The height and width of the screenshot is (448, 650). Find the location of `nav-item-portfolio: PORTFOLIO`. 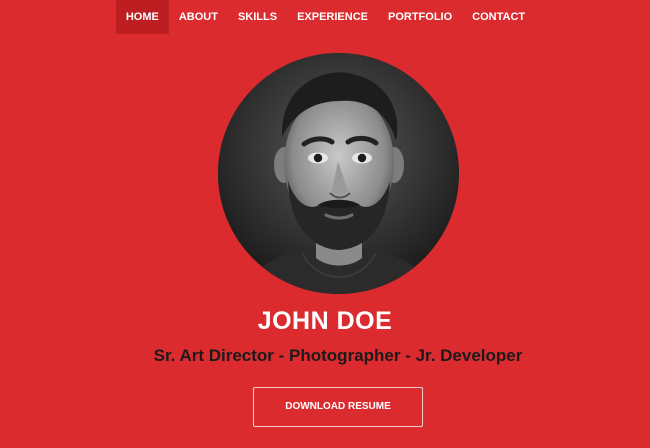

nav-item-portfolio: PORTFOLIO is located at coordinates (420, 17).